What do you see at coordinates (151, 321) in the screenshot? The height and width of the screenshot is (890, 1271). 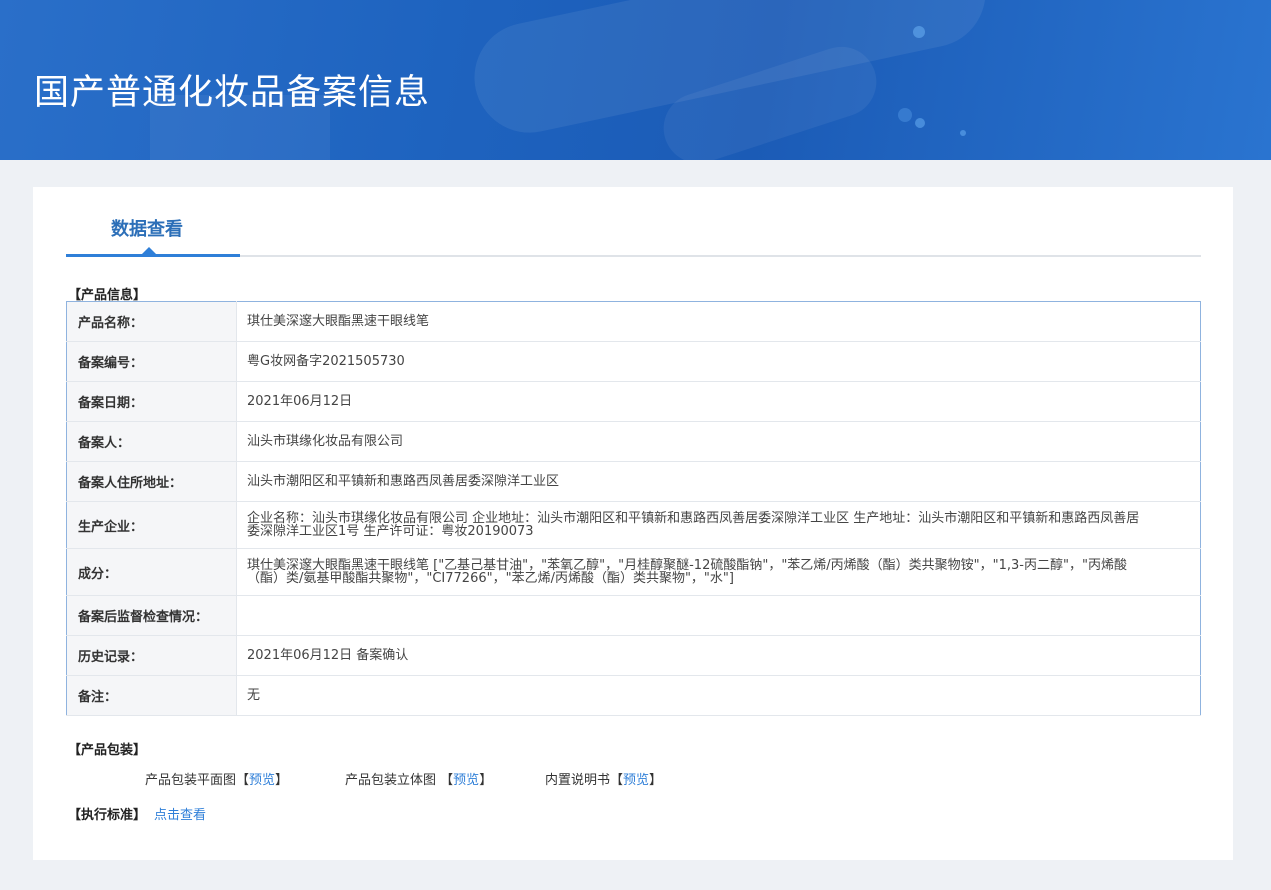 I see `row-key: 产品名称：` at bounding box center [151, 321].